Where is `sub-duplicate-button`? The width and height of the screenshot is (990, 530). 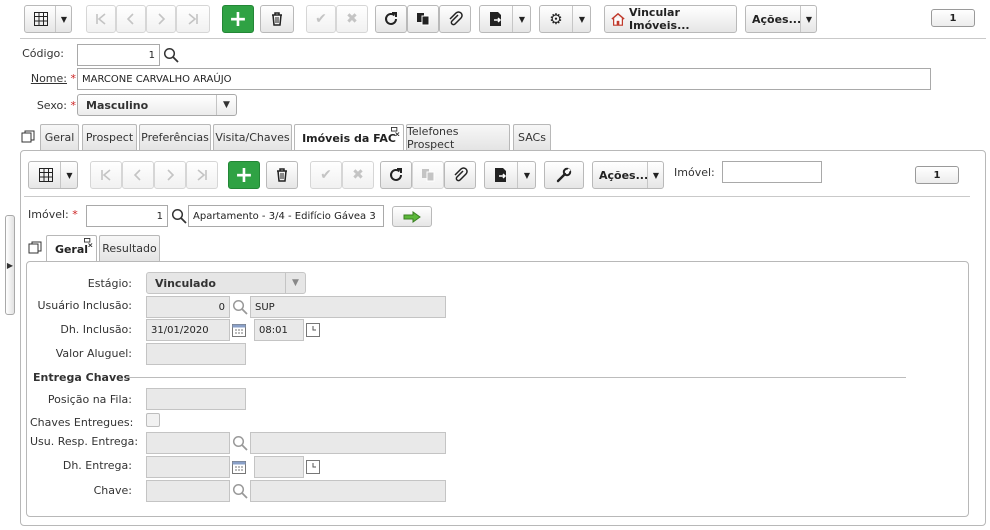 sub-duplicate-button is located at coordinates (428, 175).